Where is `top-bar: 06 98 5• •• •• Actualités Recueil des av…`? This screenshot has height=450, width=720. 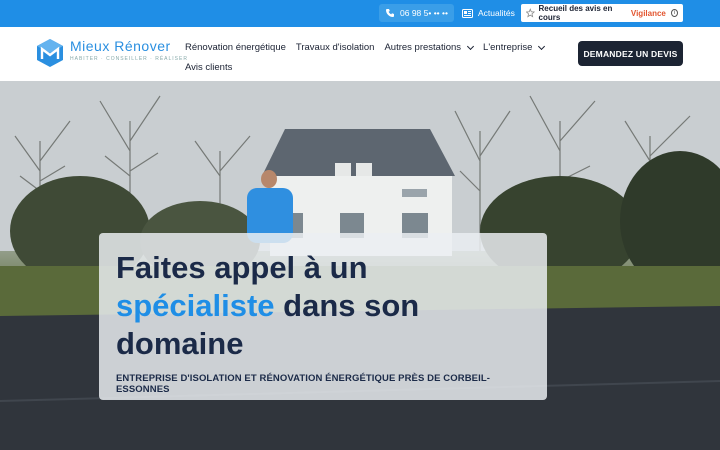
top-bar: 06 98 5• •• •• Actualités Recueil des av… is located at coordinates (360, 13).